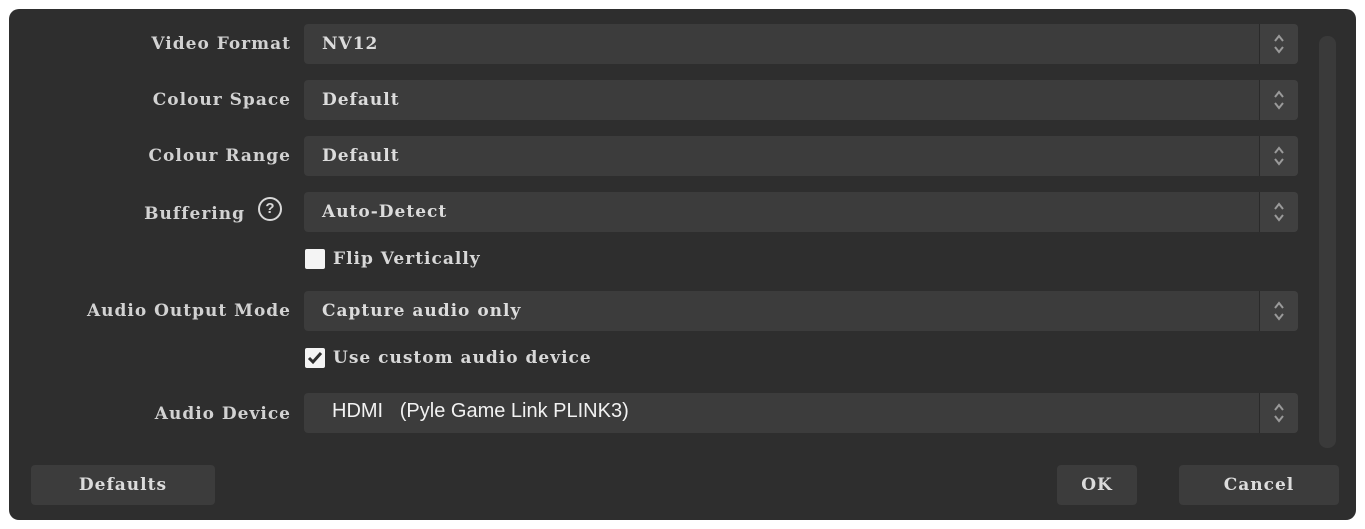  What do you see at coordinates (270, 209) in the screenshot?
I see `question-circle-icon: ?` at bounding box center [270, 209].